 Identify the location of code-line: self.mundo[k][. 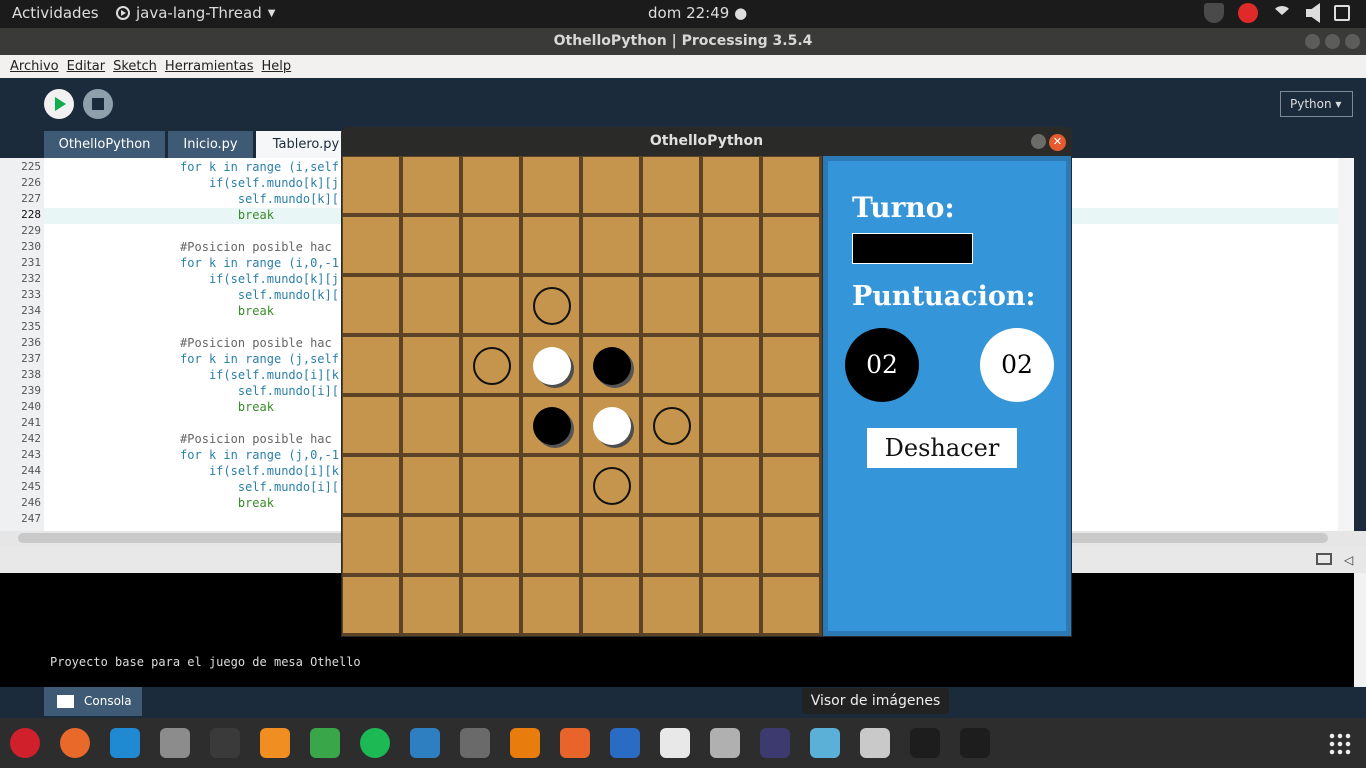
(194, 199).